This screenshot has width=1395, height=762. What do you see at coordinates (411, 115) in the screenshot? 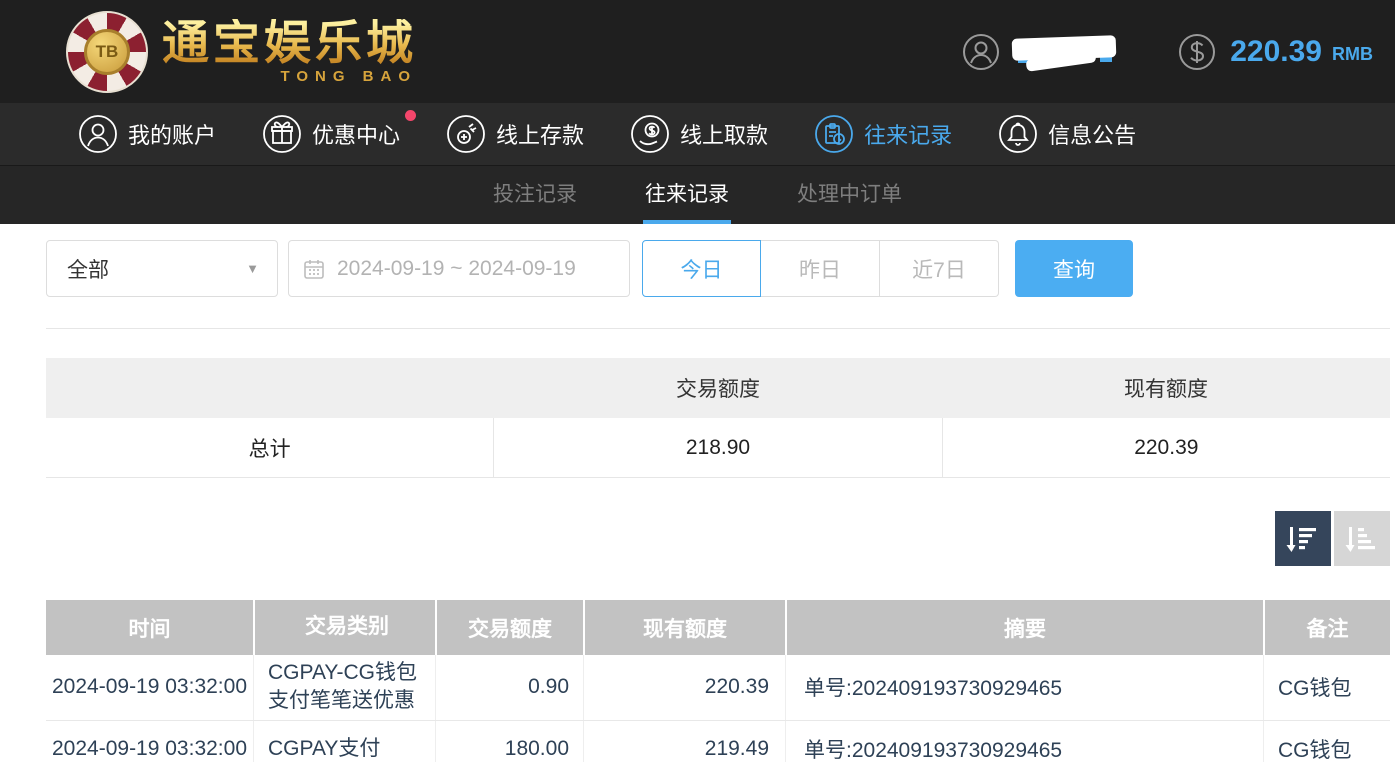
I see `notification-dot` at bounding box center [411, 115].